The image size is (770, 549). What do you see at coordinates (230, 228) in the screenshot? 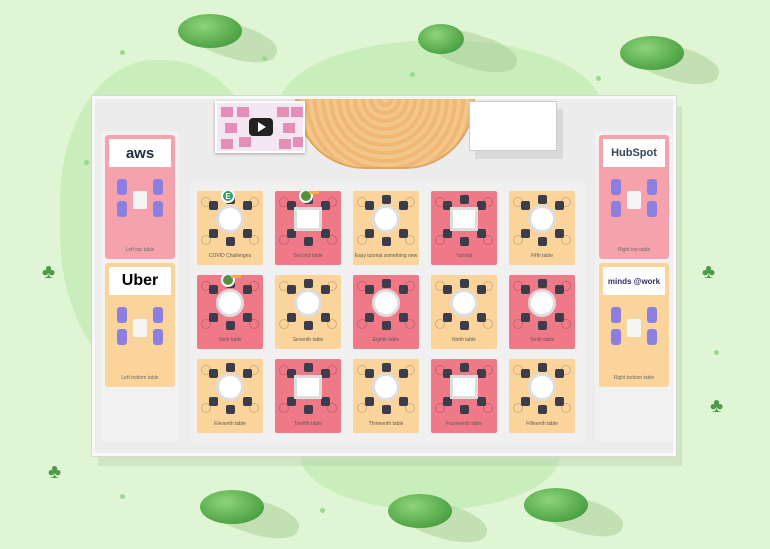
I see `table-card: COVID Challenges E` at bounding box center [230, 228].